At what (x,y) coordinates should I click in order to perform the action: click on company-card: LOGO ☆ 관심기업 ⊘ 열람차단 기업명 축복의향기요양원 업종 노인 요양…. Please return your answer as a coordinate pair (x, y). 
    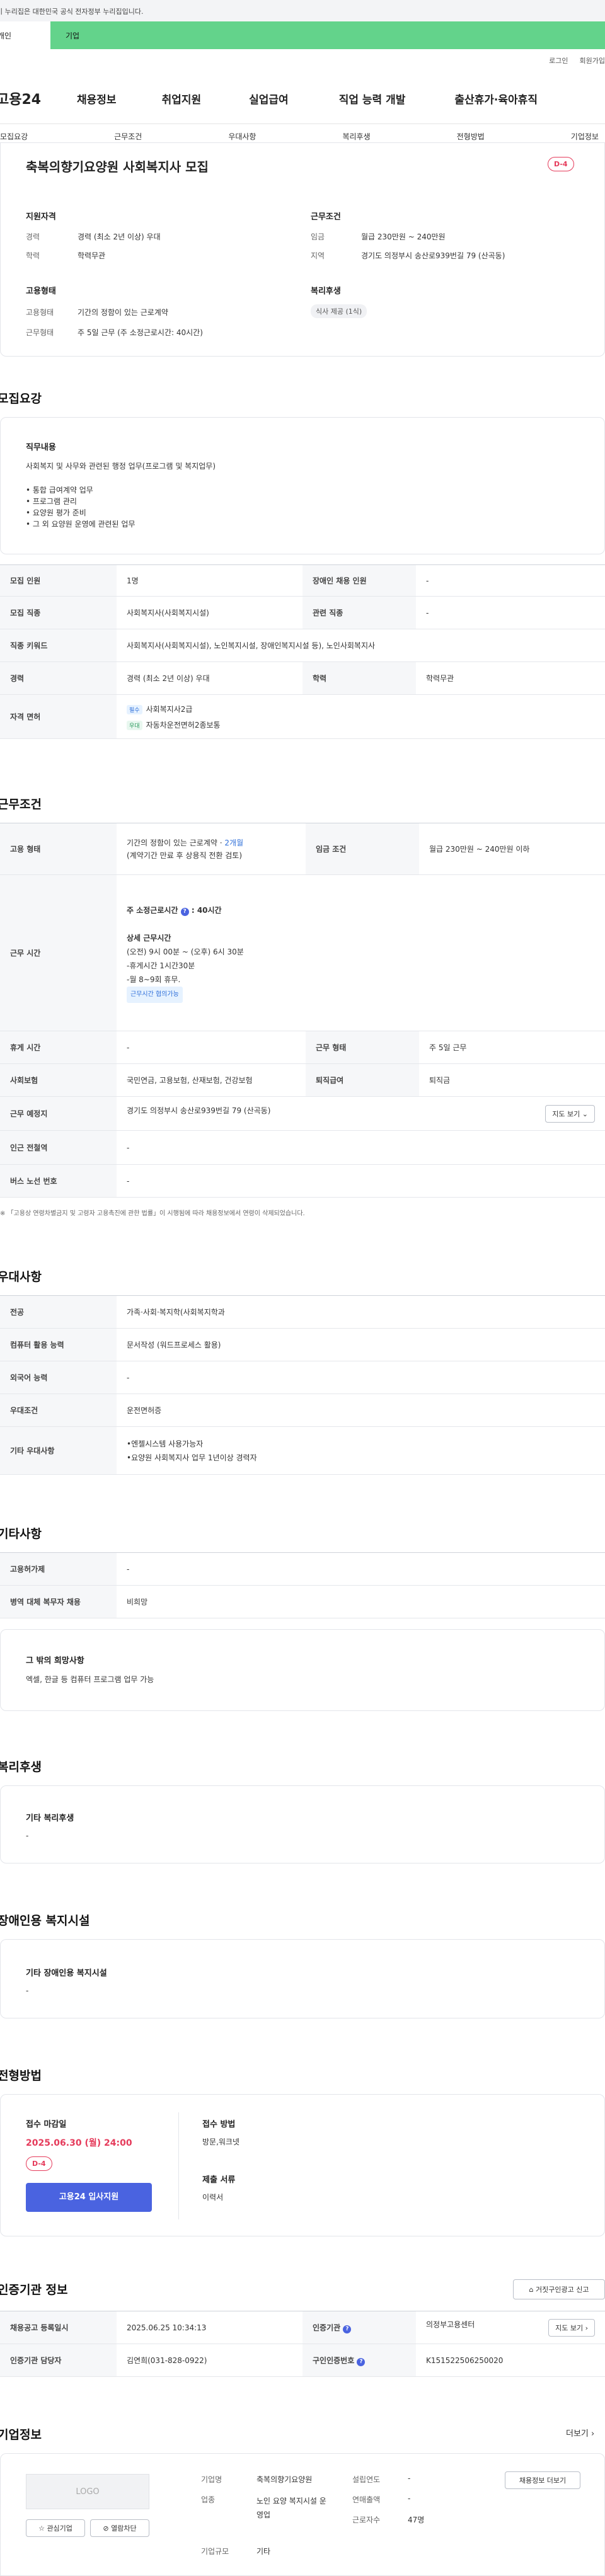
    Looking at the image, I should click on (302, 2514).